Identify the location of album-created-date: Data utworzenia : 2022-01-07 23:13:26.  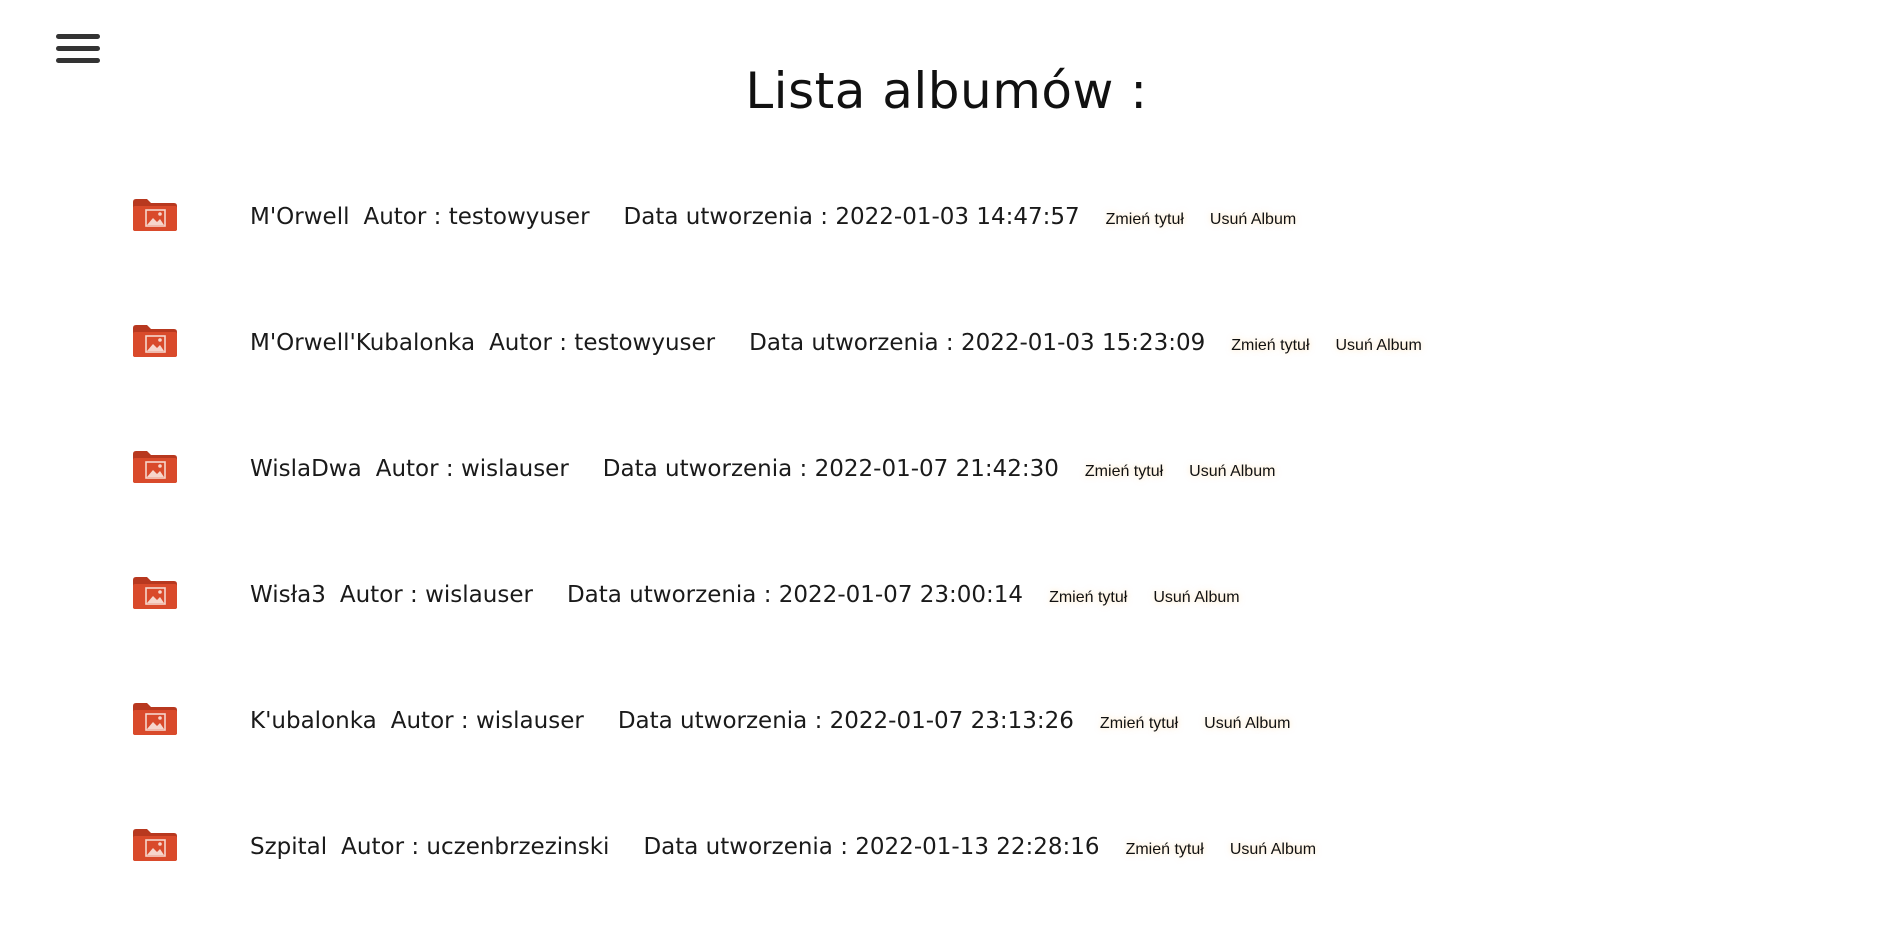
(845, 721).